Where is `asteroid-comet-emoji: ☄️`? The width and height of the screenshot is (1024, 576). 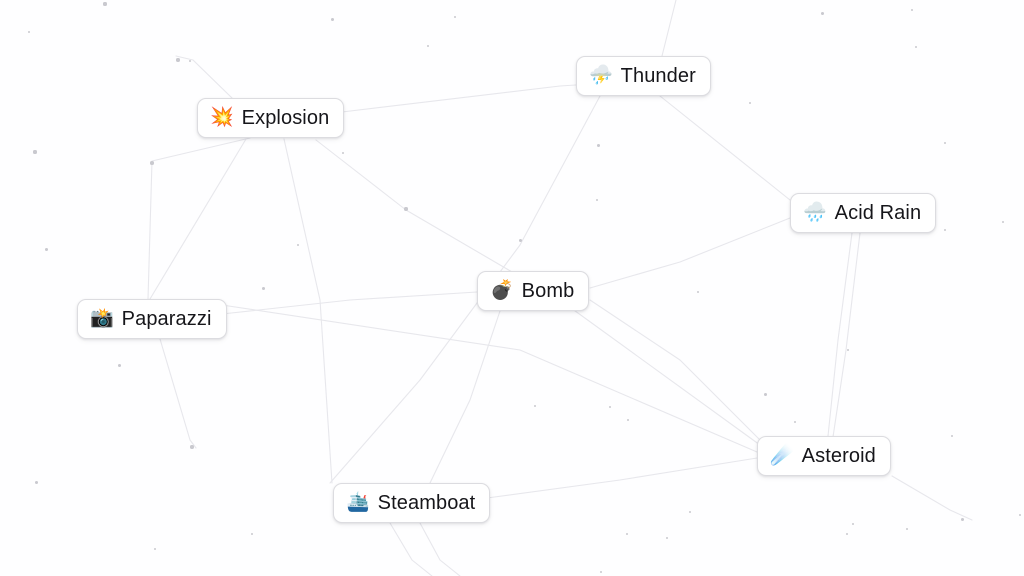
asteroid-comet-emoji: ☄️ is located at coordinates (782, 455).